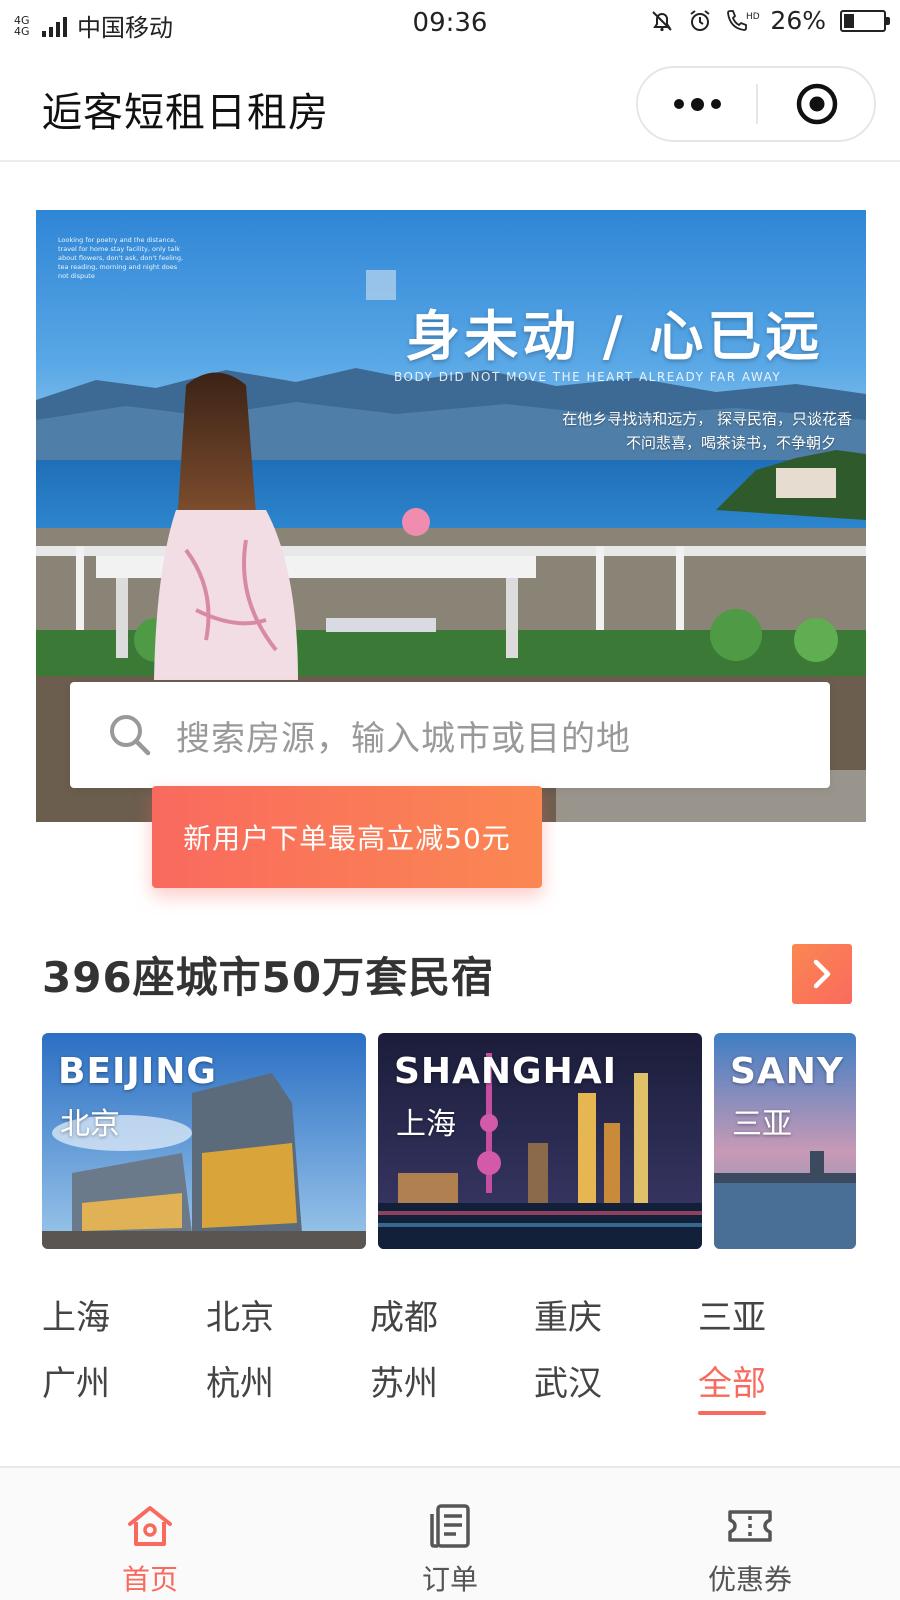 This screenshot has height=1600, width=900. Describe the element at coordinates (780, 1323) in the screenshot. I see `city-link: 三亚` at that location.